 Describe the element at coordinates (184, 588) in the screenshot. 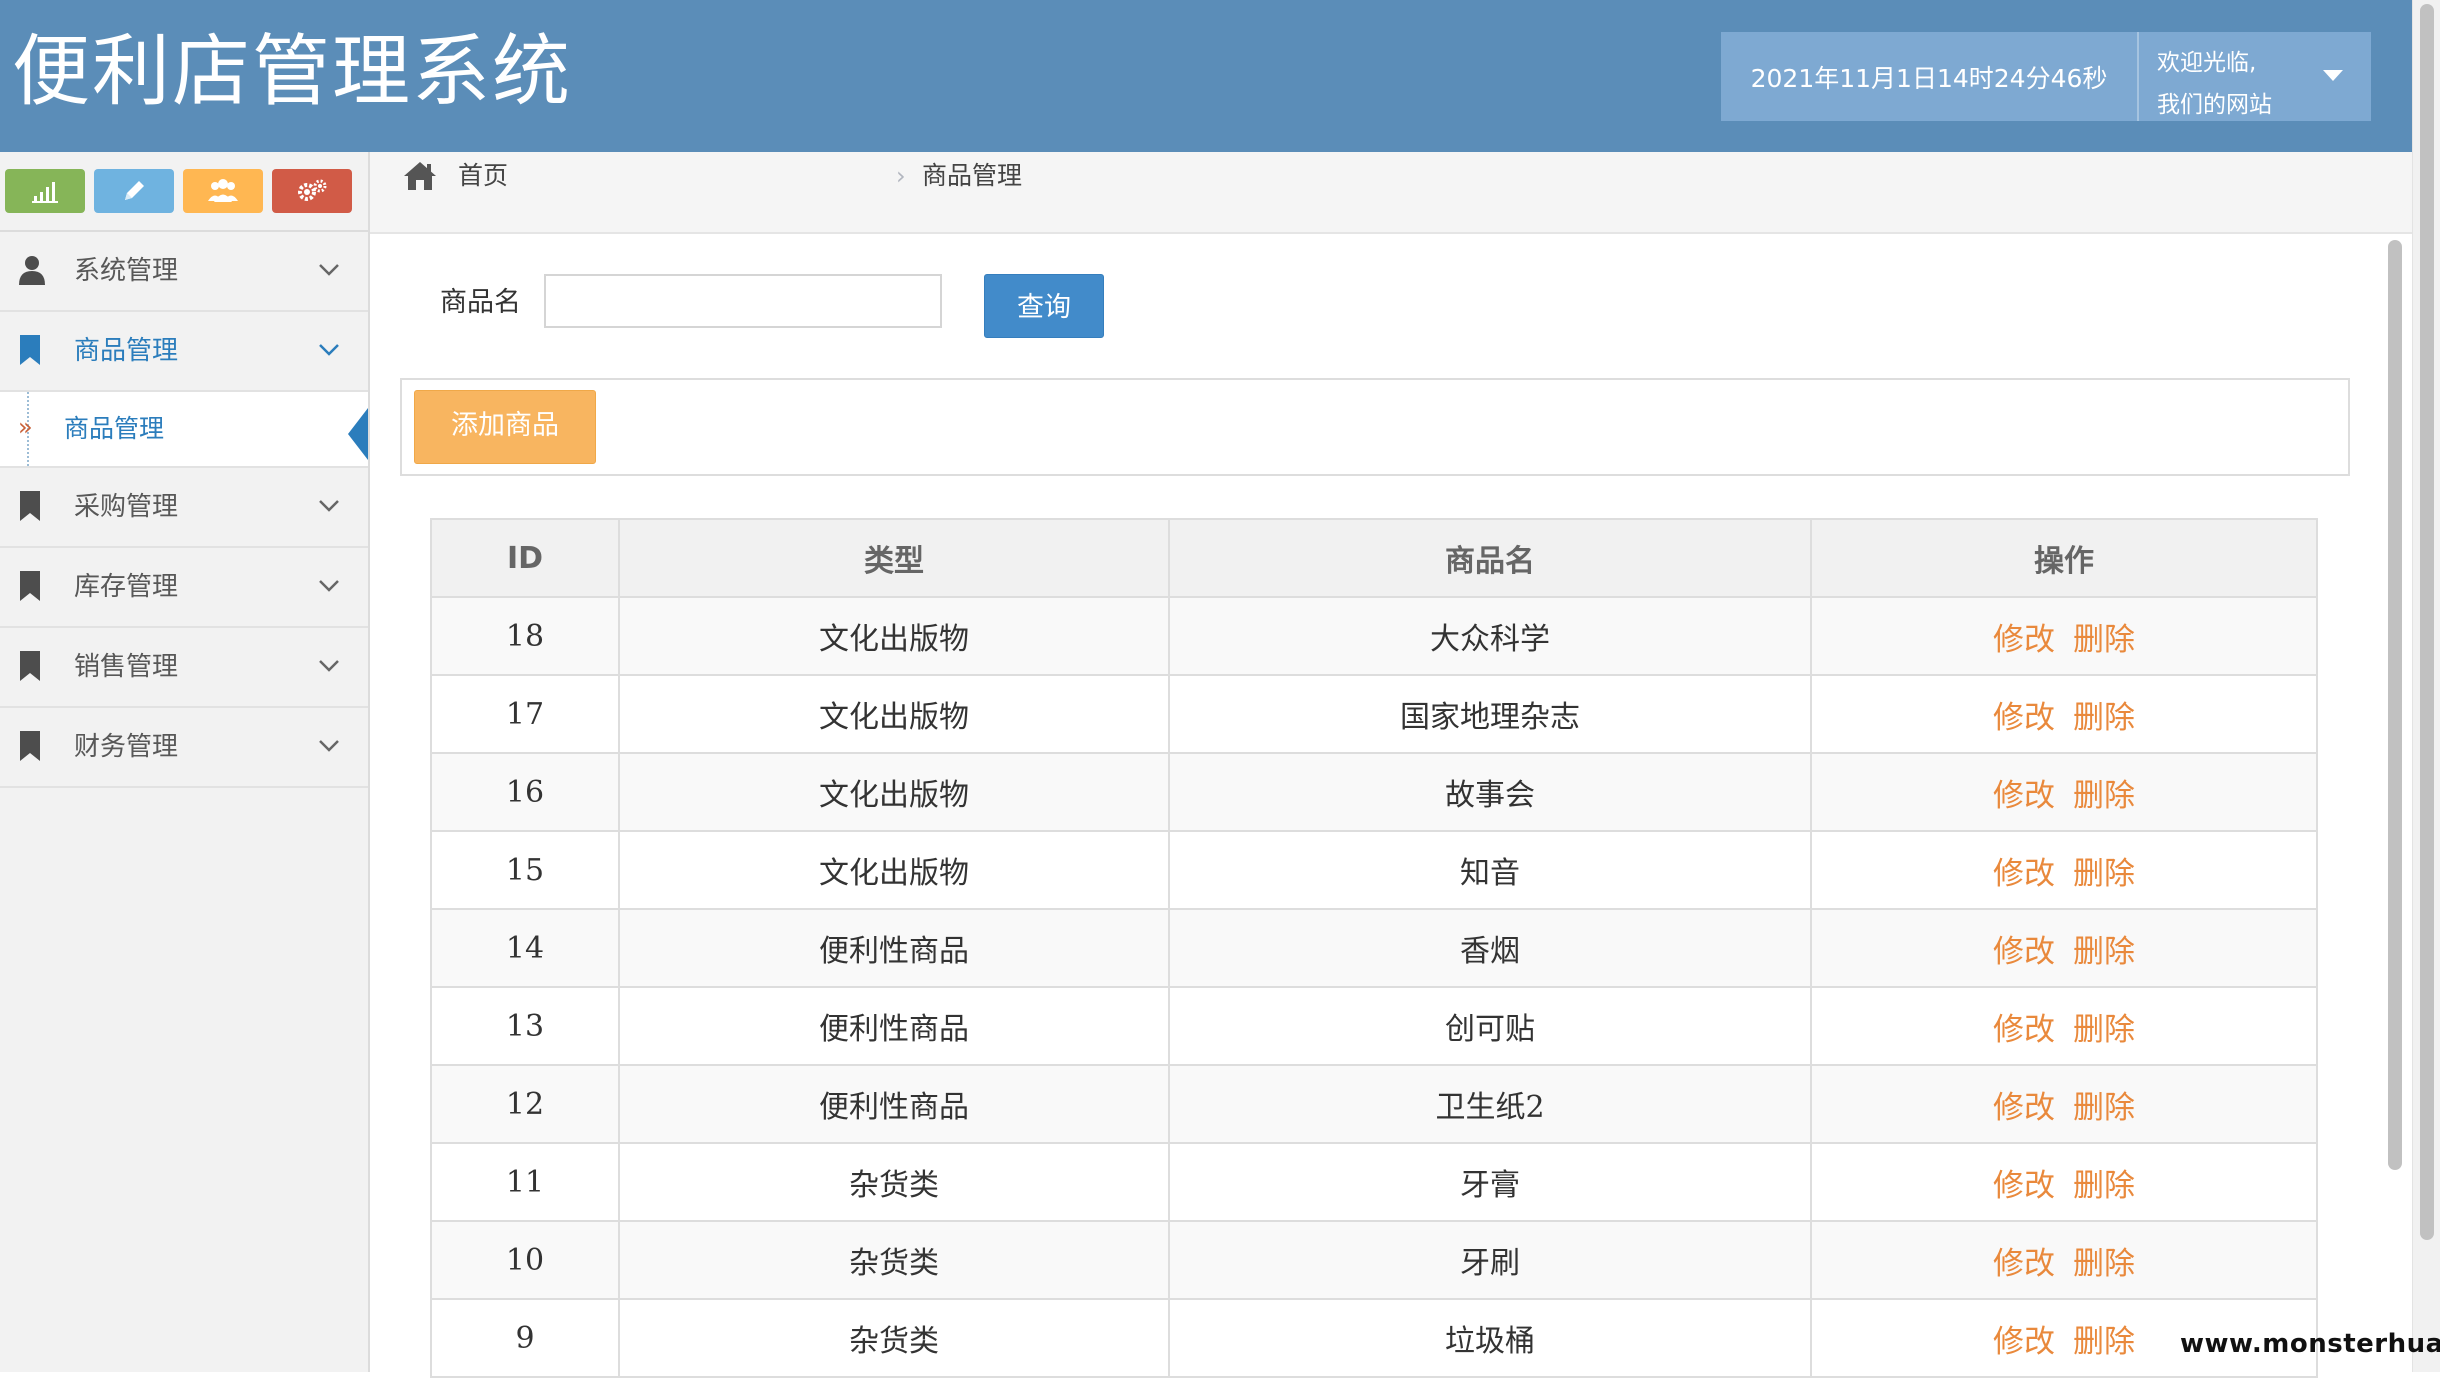

I see `sidebar-item-inventory: 库存管理` at that location.